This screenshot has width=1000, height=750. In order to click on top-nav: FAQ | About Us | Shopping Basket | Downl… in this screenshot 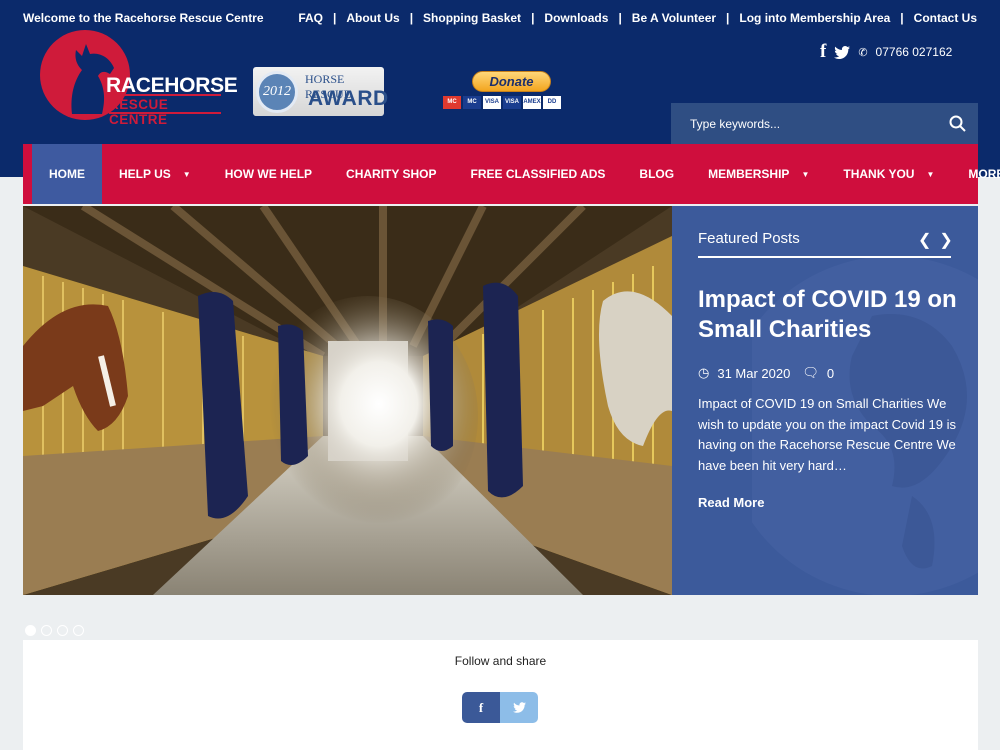, I will do `click(637, 18)`.